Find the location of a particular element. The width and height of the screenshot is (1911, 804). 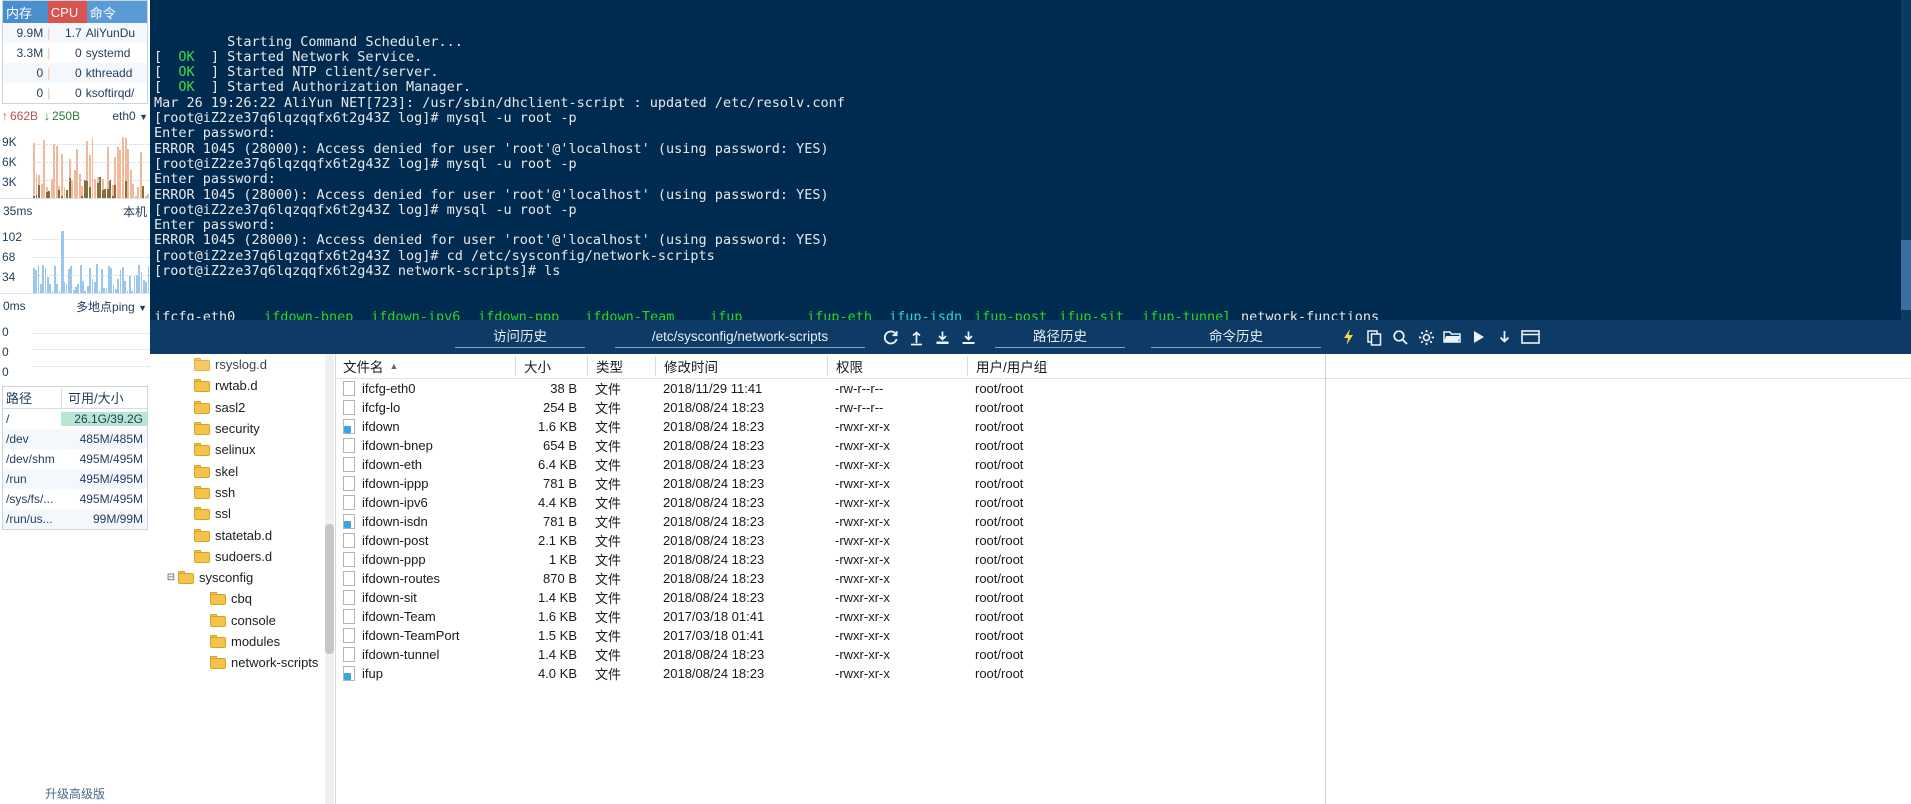

file-name-cell: ifdown-TeamPort is located at coordinates (425, 635).